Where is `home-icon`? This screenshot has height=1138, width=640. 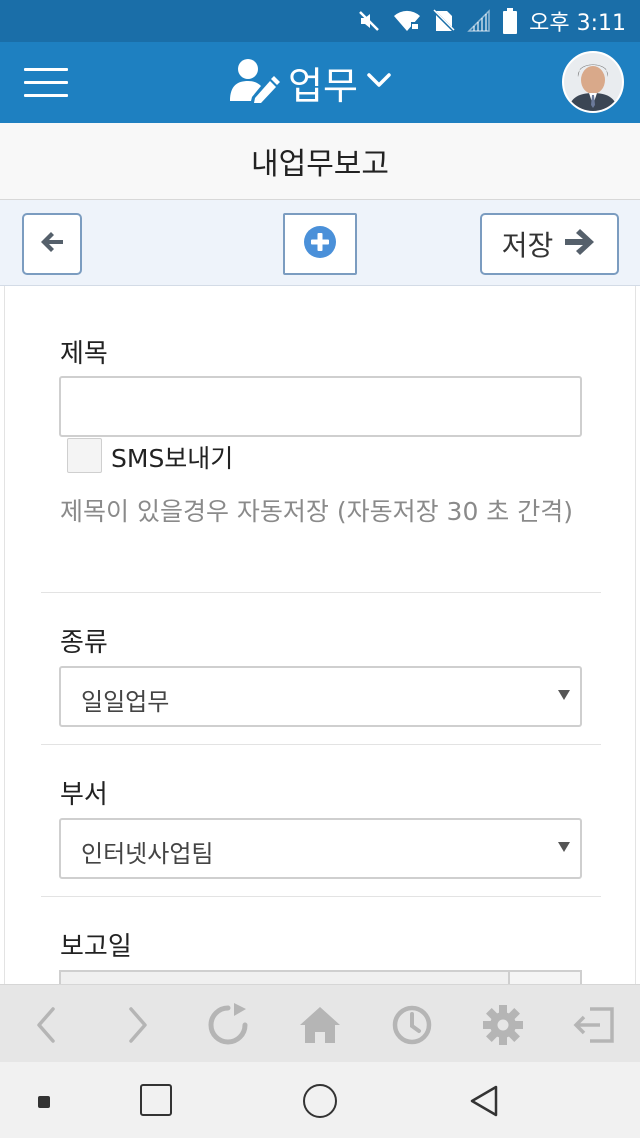
home-icon is located at coordinates (320, 1025).